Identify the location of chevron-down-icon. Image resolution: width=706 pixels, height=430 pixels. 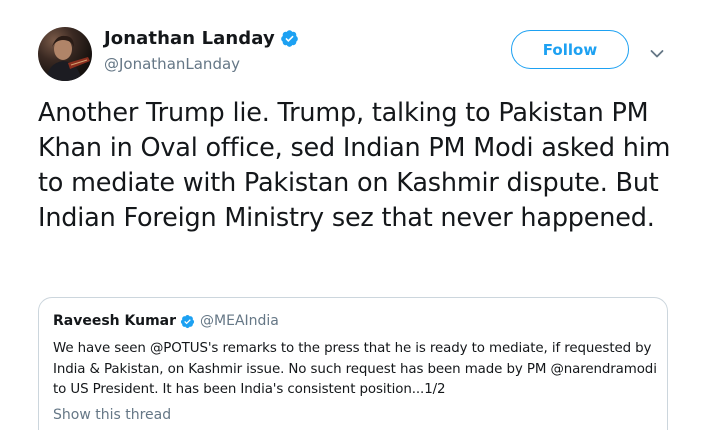
(657, 51).